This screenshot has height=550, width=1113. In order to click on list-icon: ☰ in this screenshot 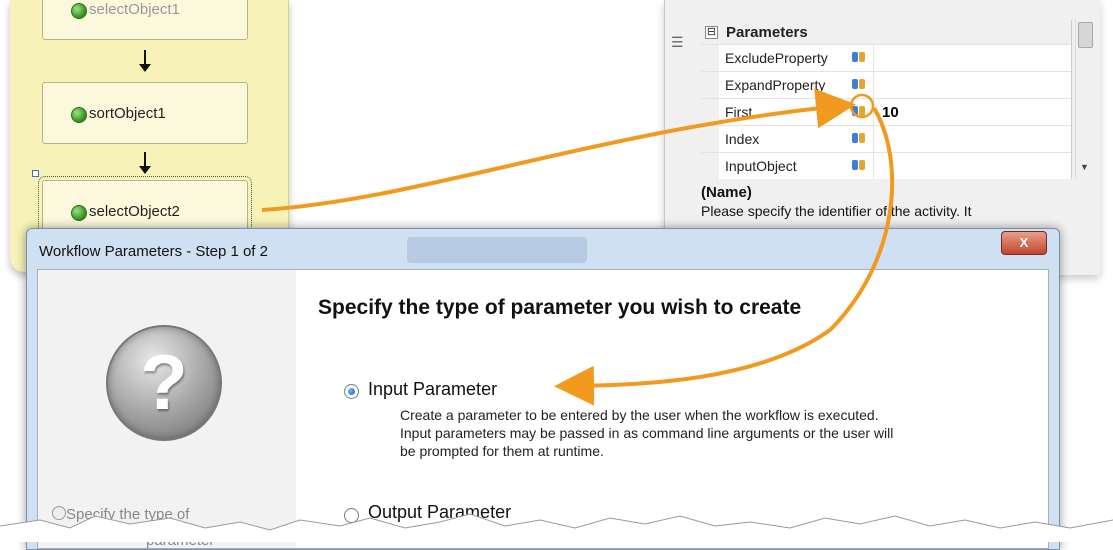, I will do `click(677, 42)`.